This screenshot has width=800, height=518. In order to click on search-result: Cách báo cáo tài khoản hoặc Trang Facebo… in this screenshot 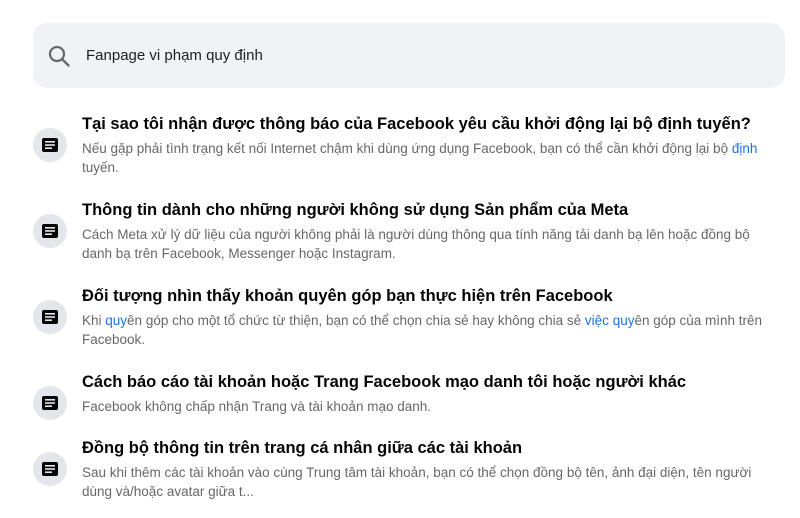, I will do `click(409, 399)`.